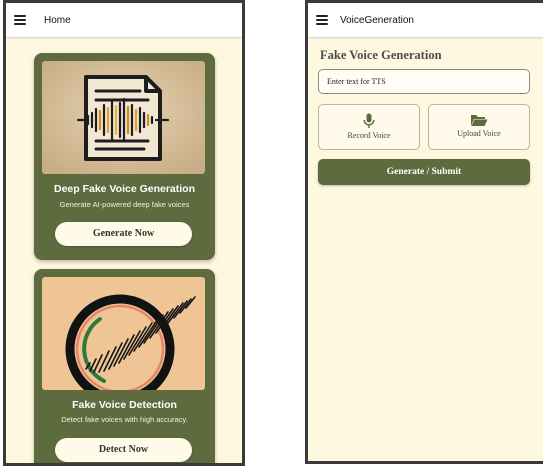 The height and width of the screenshot is (469, 543). Describe the element at coordinates (425, 20) in the screenshot. I see `voice-generation-app-bar: VoiceGeneration` at that location.